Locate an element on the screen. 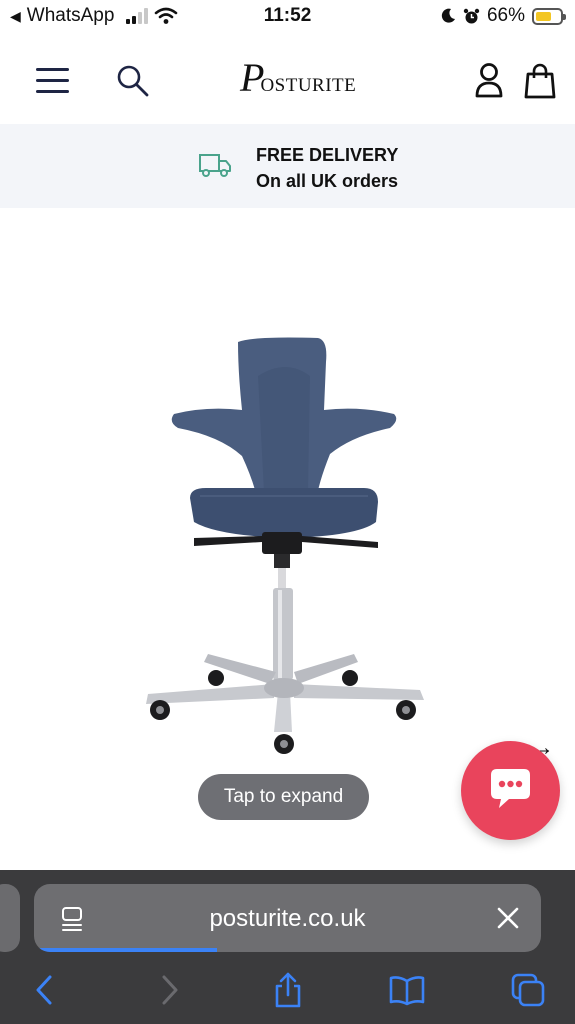  battery-icon is located at coordinates (549, 16).